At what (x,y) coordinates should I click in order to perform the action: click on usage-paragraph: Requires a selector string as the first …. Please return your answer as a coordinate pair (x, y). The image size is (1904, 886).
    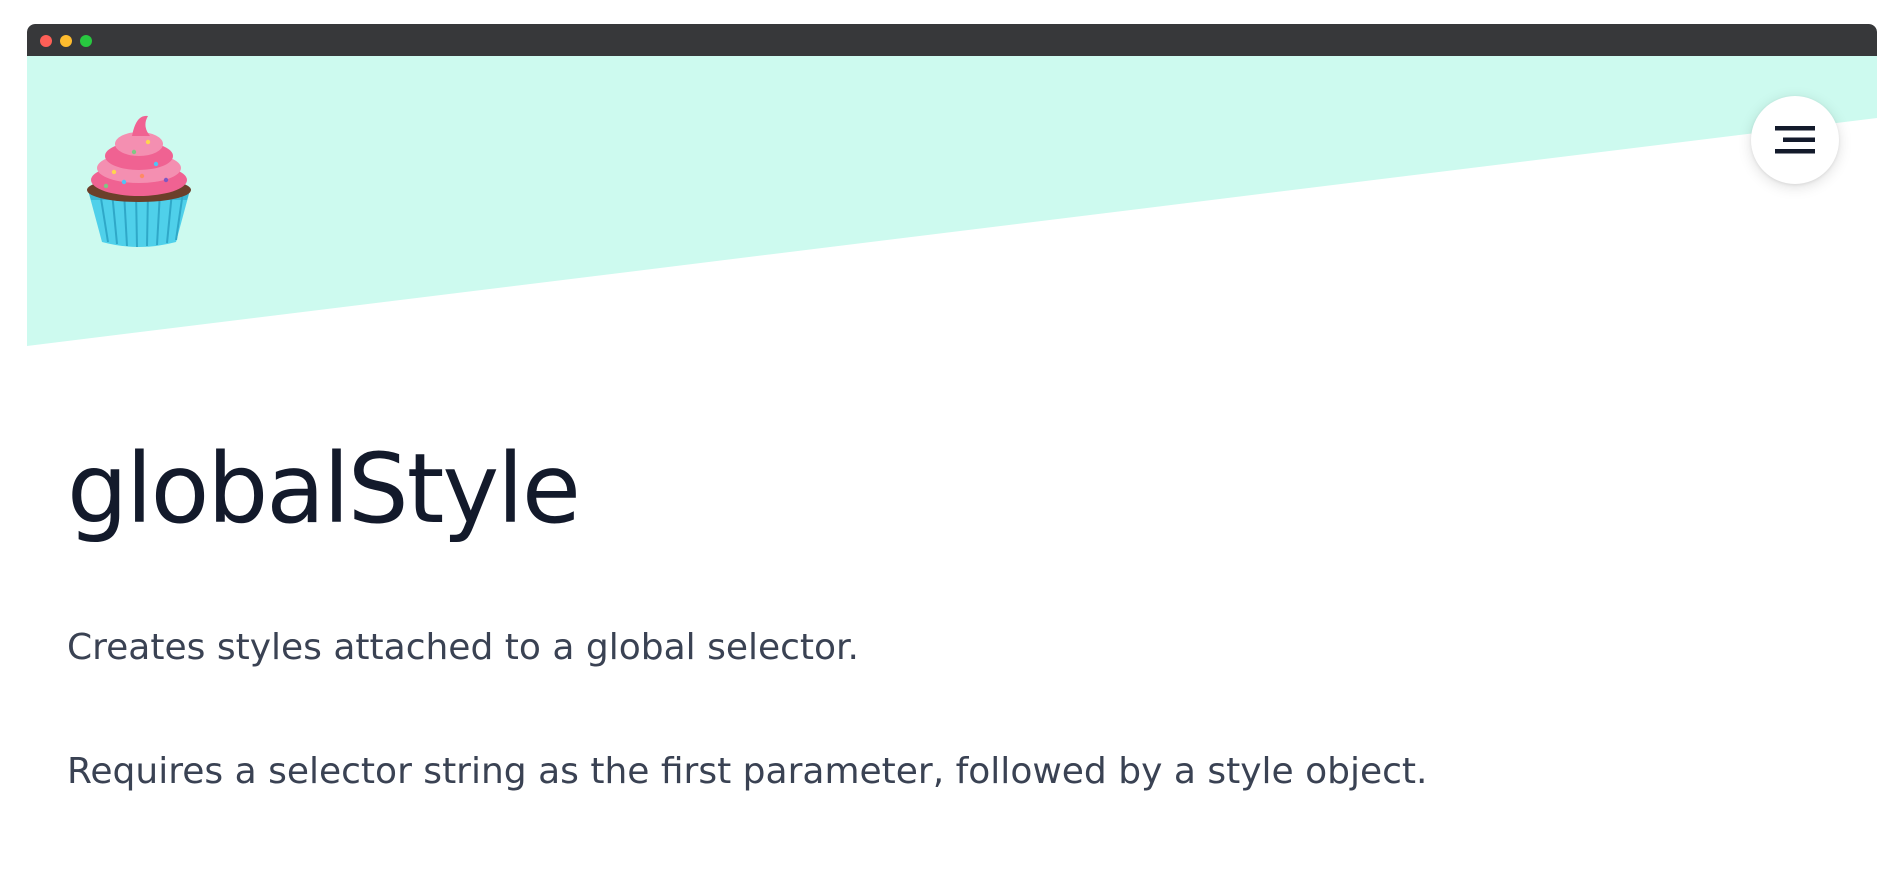
    Looking at the image, I should click on (747, 771).